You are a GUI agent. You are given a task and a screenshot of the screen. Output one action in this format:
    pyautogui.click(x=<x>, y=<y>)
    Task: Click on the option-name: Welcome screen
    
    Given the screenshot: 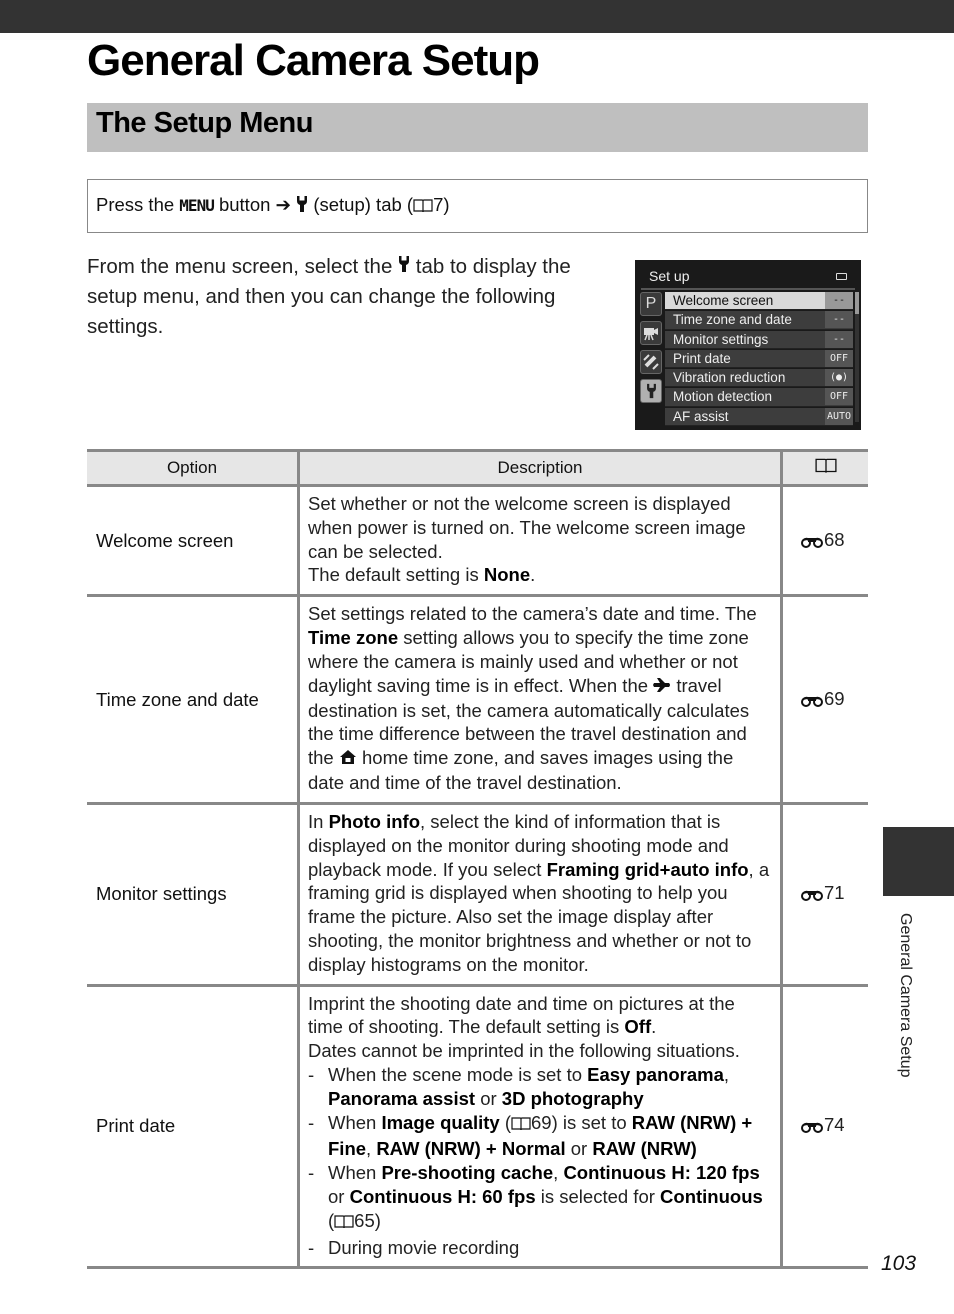 What is the action you would take?
    pyautogui.click(x=193, y=541)
    